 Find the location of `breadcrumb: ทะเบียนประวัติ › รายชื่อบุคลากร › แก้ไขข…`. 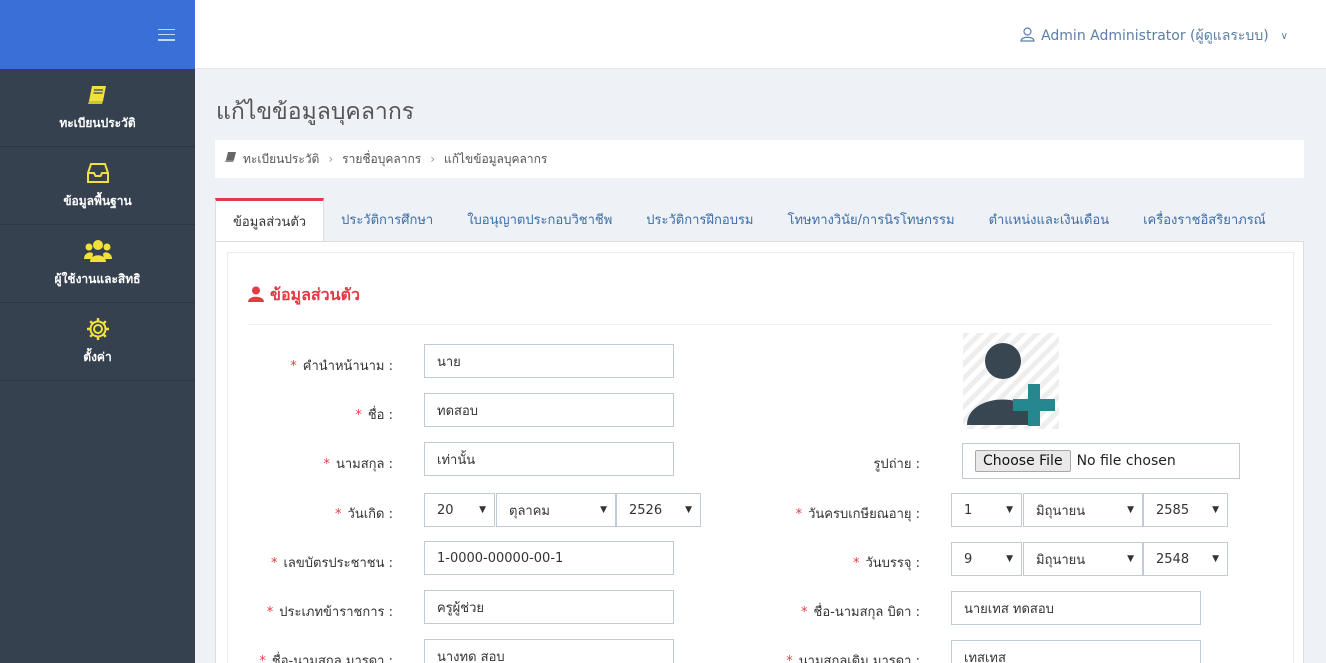

breadcrumb: ทะเบียนประวัติ › รายชื่อบุคลากร › แก้ไขข… is located at coordinates (759, 159).